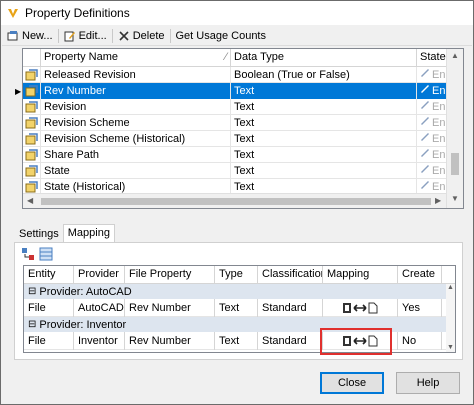 The width and height of the screenshot is (474, 405). I want to click on tab-strip: Settings Mapping, so click(65, 233).